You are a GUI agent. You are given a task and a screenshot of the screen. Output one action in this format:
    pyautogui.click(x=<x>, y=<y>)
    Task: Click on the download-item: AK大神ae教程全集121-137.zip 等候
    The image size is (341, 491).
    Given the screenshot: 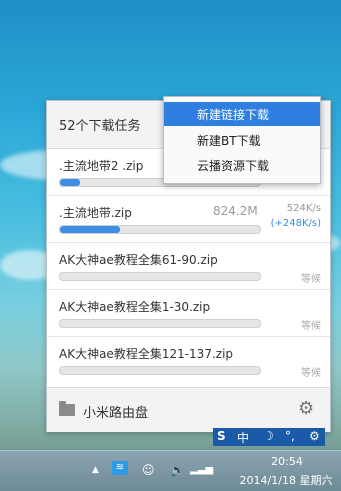 What is the action you would take?
    pyautogui.click(x=188, y=360)
    